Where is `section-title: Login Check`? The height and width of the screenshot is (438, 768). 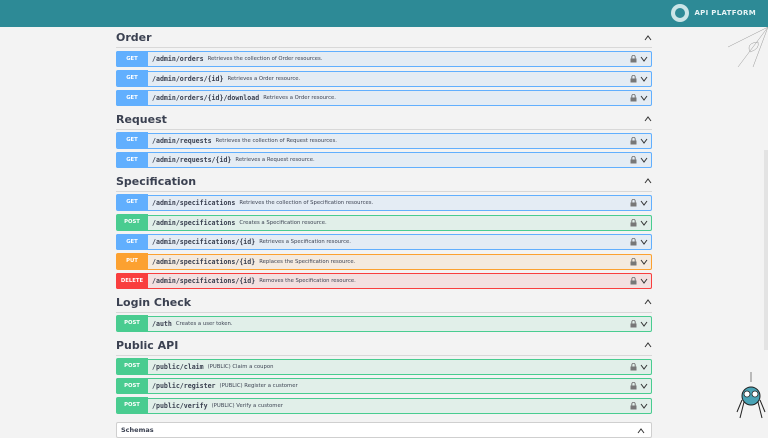 section-title: Login Check is located at coordinates (154, 302).